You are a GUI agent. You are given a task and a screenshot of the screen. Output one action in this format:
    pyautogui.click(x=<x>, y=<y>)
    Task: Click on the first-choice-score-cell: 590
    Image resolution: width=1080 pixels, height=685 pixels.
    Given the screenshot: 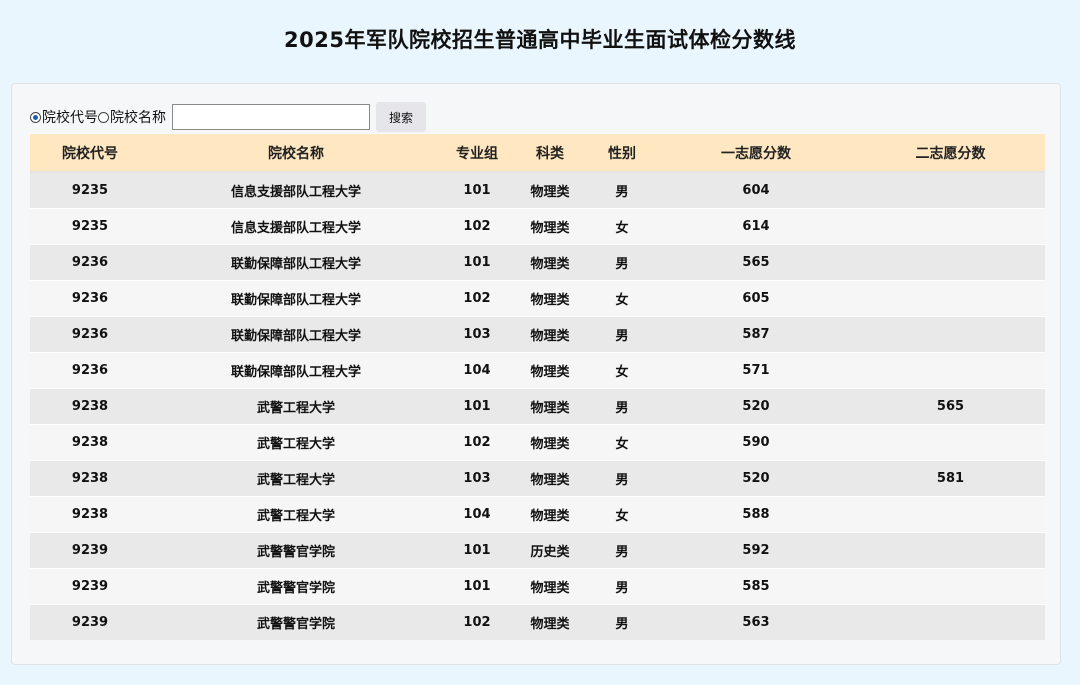 What is the action you would take?
    pyautogui.click(x=756, y=442)
    